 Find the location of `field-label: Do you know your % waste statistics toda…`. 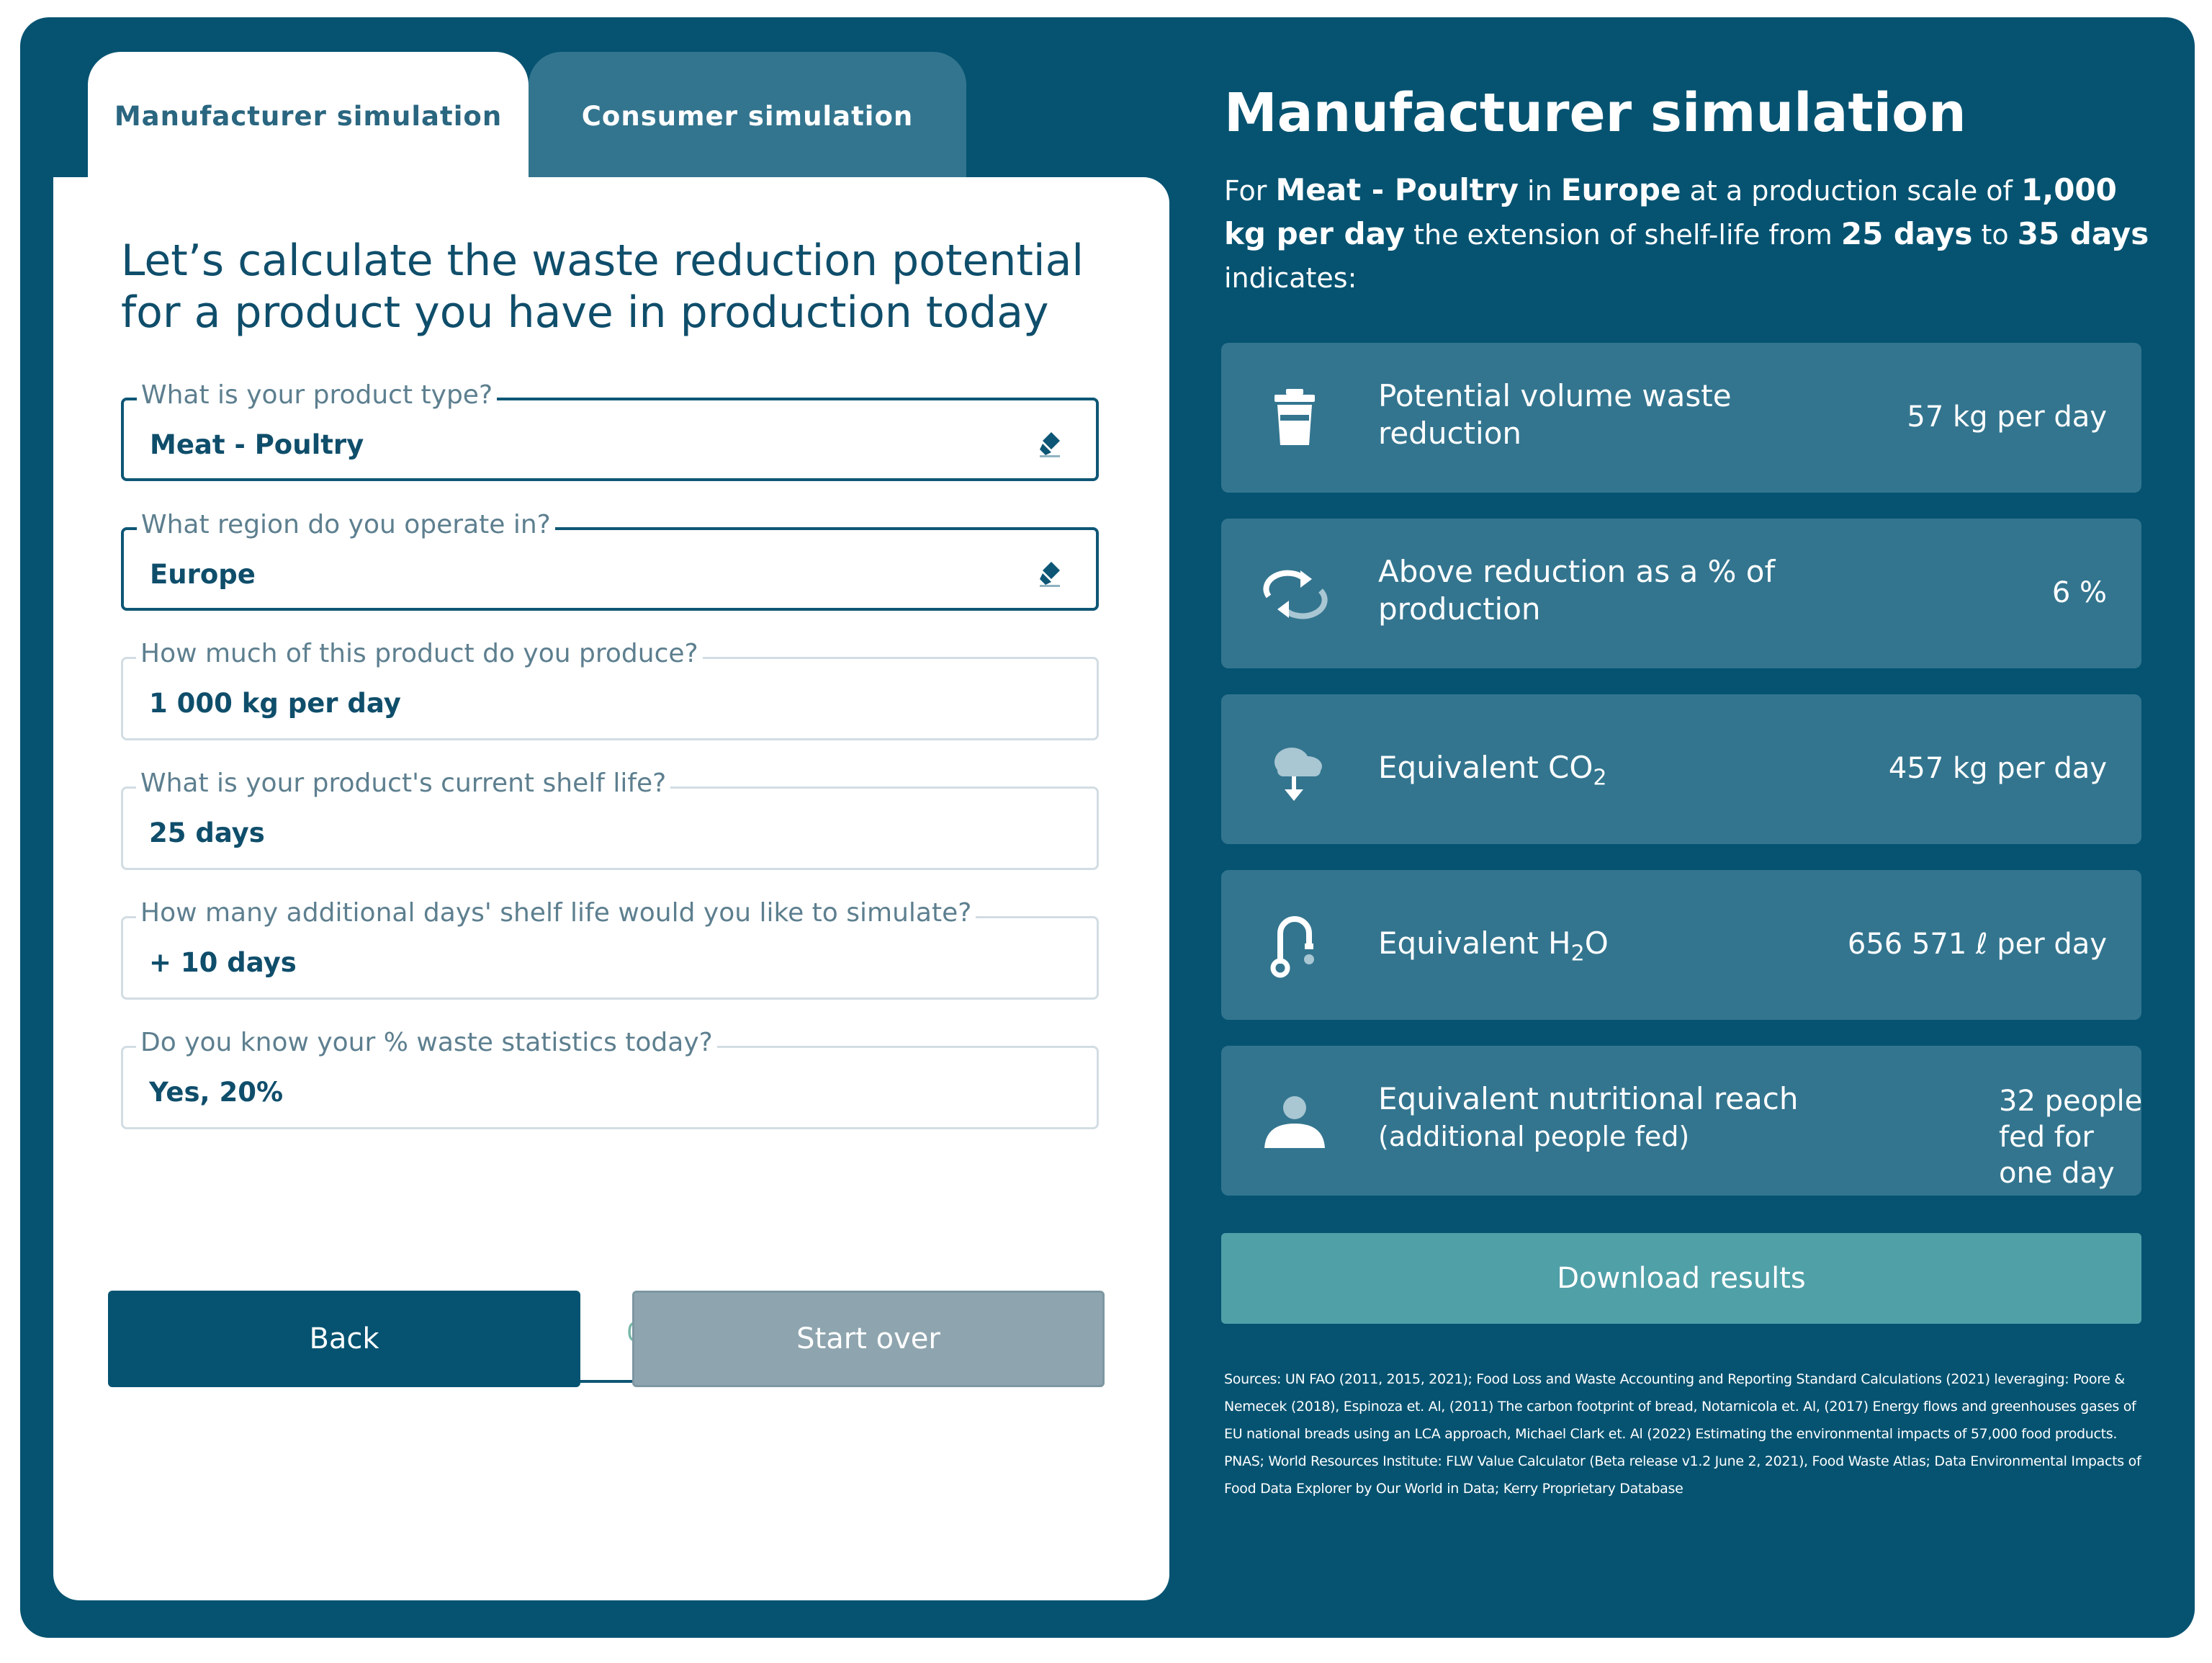

field-label: Do you know your % waste statistics toda… is located at coordinates (426, 1043).